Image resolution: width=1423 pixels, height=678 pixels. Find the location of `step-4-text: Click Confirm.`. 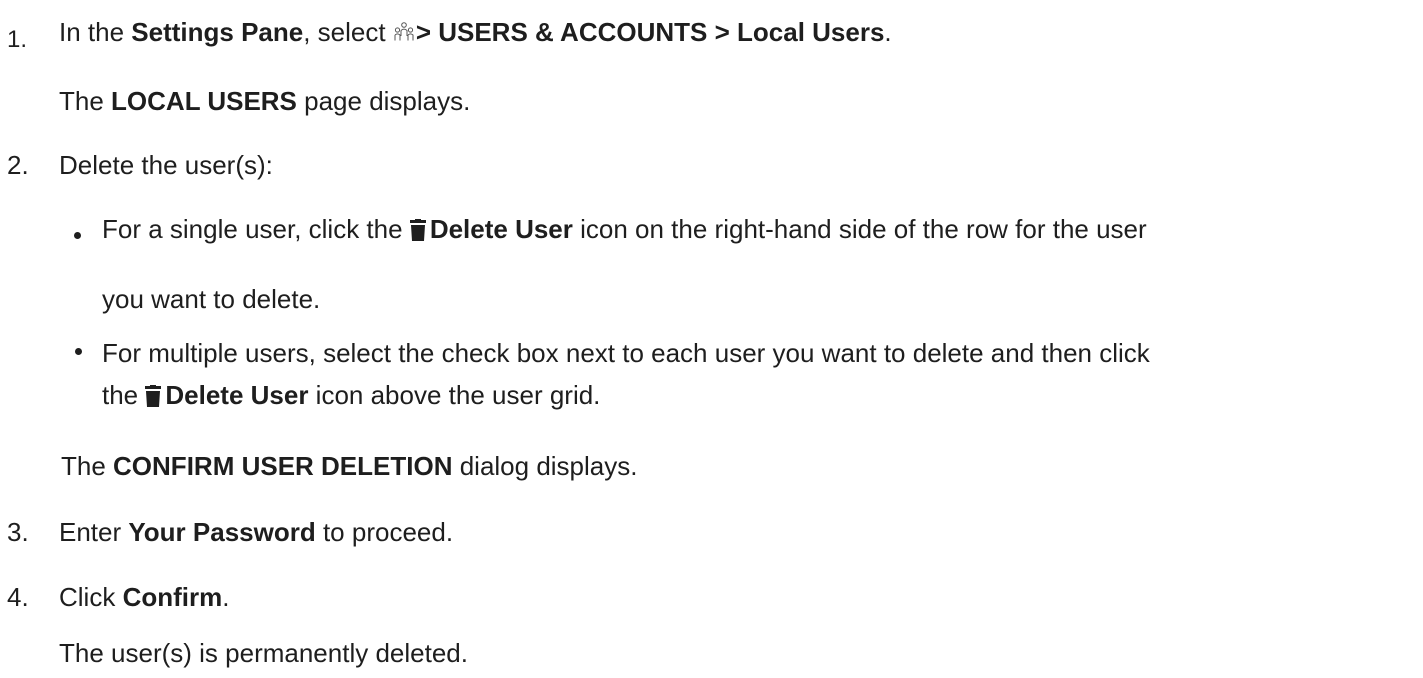

step-4-text: Click Confirm. is located at coordinates (144, 597).